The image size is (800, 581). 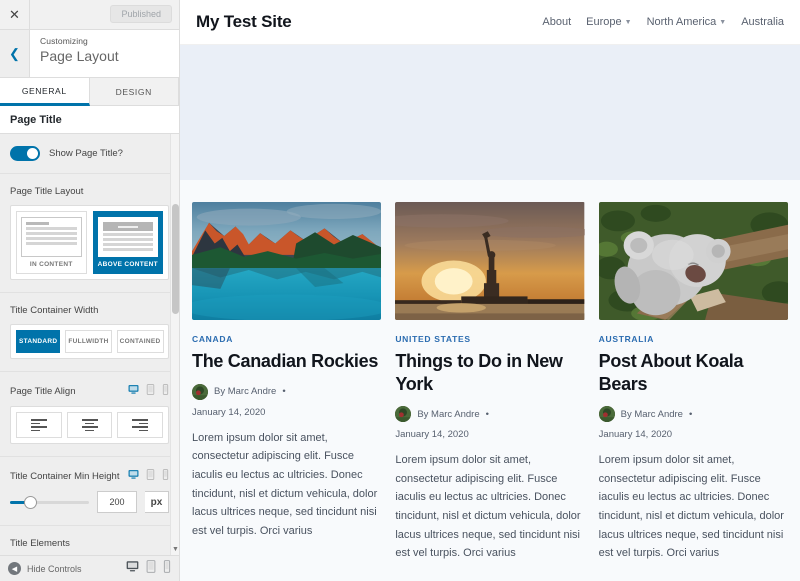 What do you see at coordinates (490, 261) in the screenshot?
I see `statue-of-liberty-sunset-photo` at bounding box center [490, 261].